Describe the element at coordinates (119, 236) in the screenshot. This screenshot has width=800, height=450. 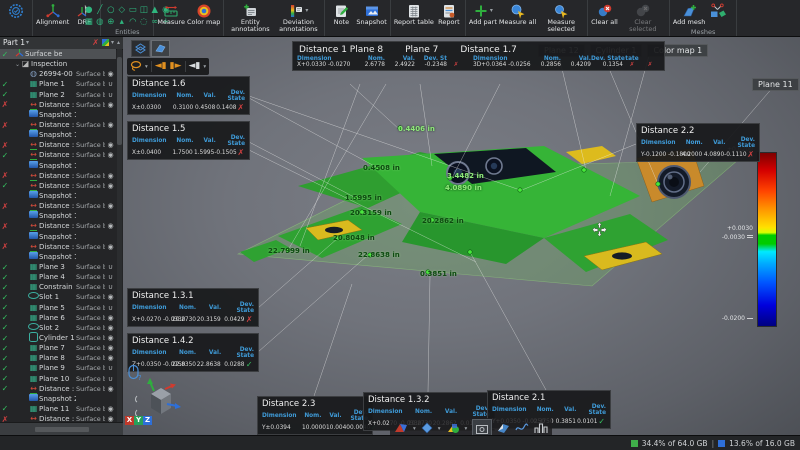
I see `tree-vertical-scrollbar` at that location.